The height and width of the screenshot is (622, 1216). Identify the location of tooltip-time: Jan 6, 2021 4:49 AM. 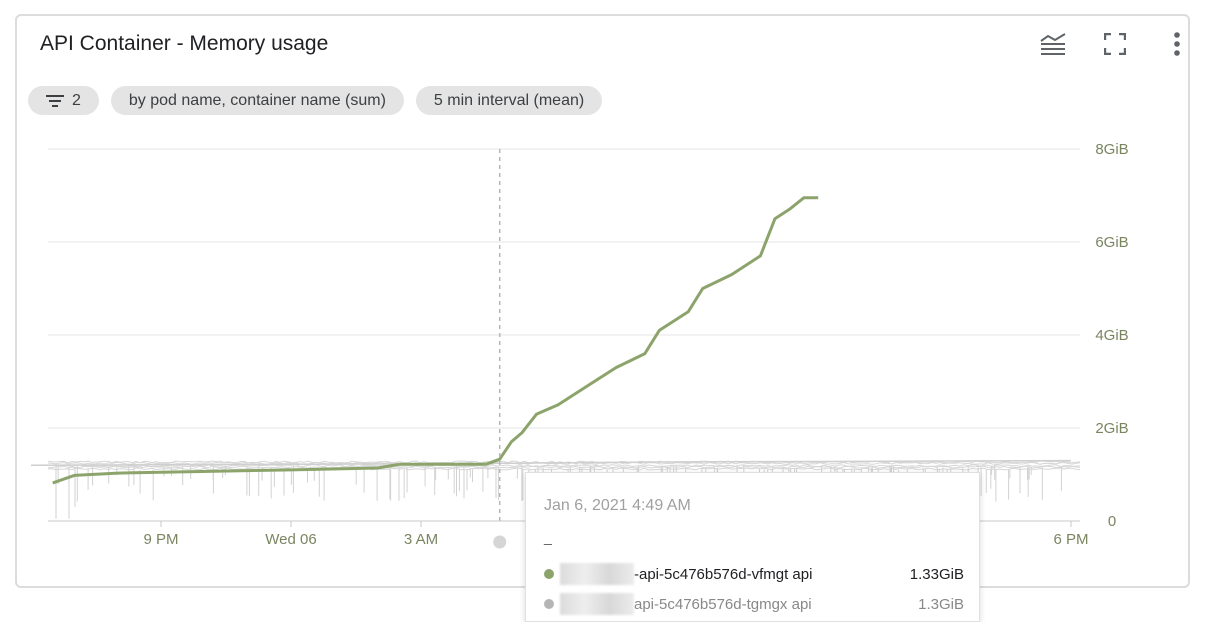
(617, 505).